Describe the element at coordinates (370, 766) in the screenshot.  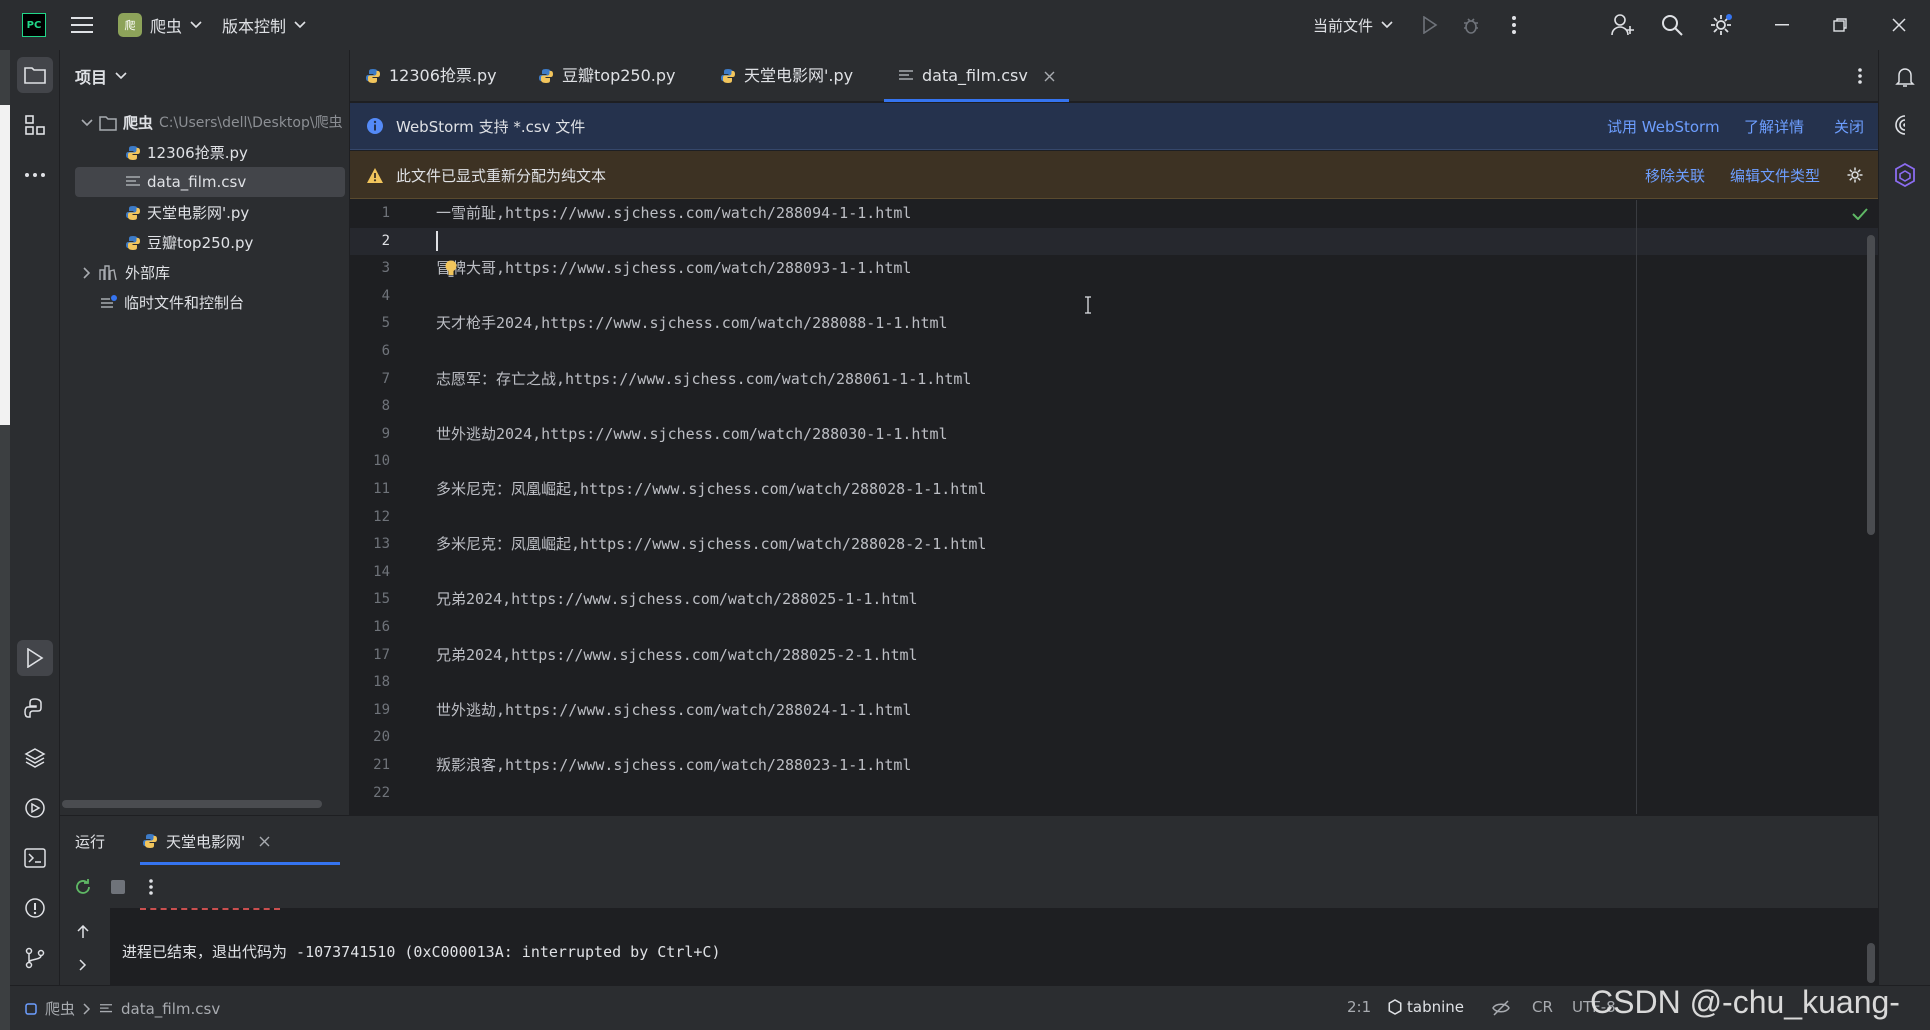
I see `line-number: 21` at that location.